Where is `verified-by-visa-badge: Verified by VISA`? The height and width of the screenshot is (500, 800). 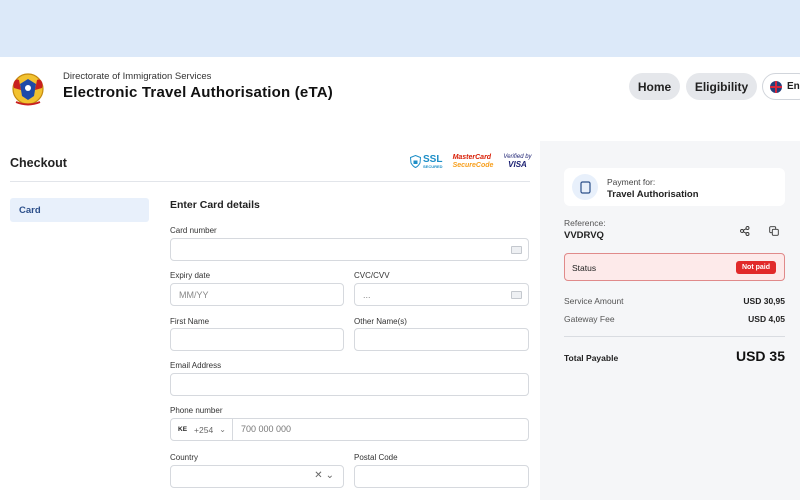 verified-by-visa-badge: Verified by VISA is located at coordinates (517, 161).